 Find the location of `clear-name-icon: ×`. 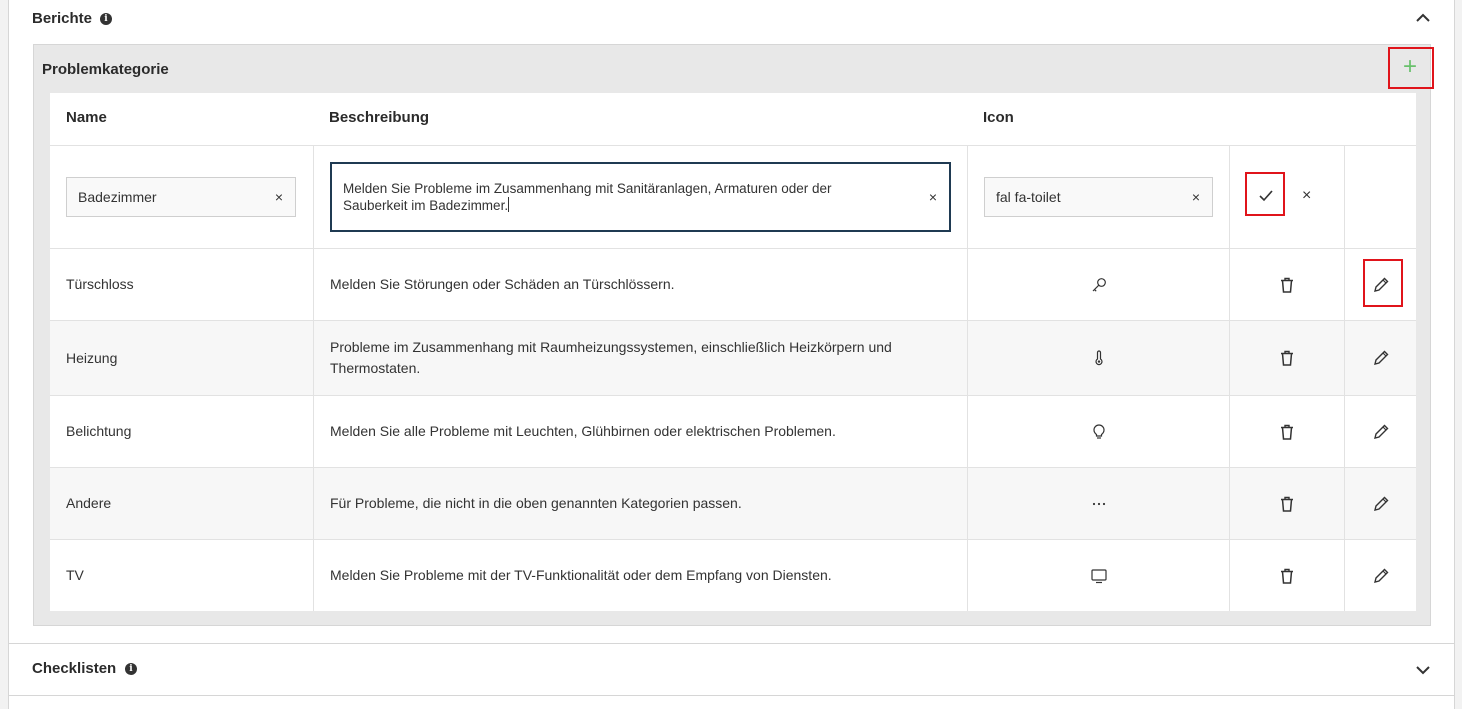

clear-name-icon: × is located at coordinates (279, 197).